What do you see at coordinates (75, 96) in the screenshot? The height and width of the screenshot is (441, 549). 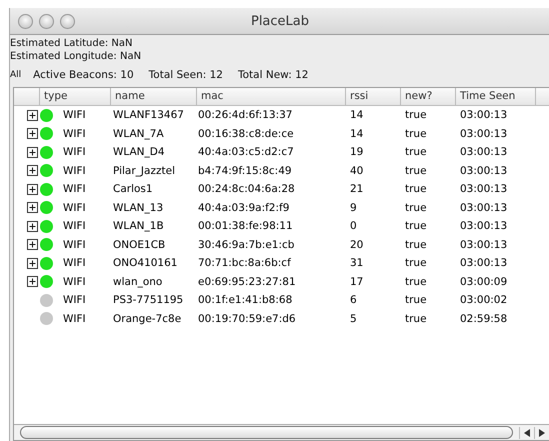 I see `column-header: type` at bounding box center [75, 96].